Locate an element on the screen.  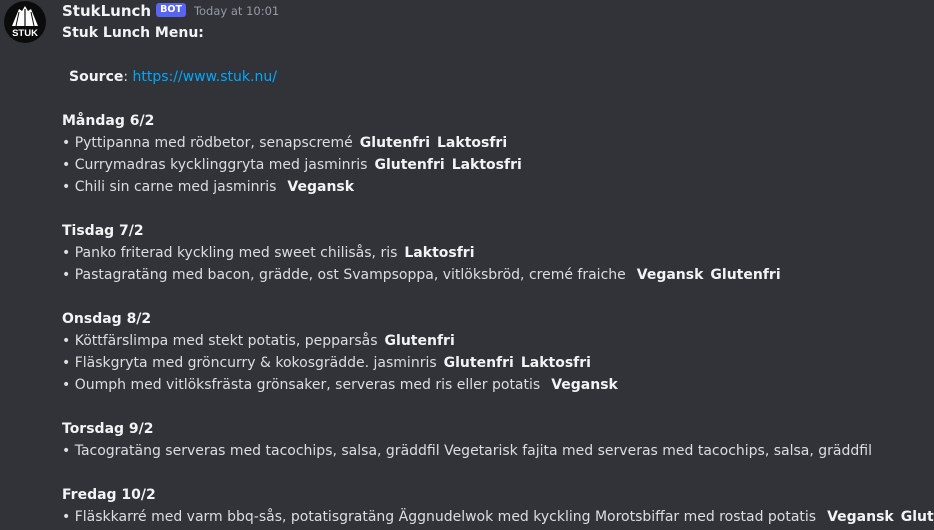
day-heading: Fredag 10/2 is located at coordinates (109, 495).